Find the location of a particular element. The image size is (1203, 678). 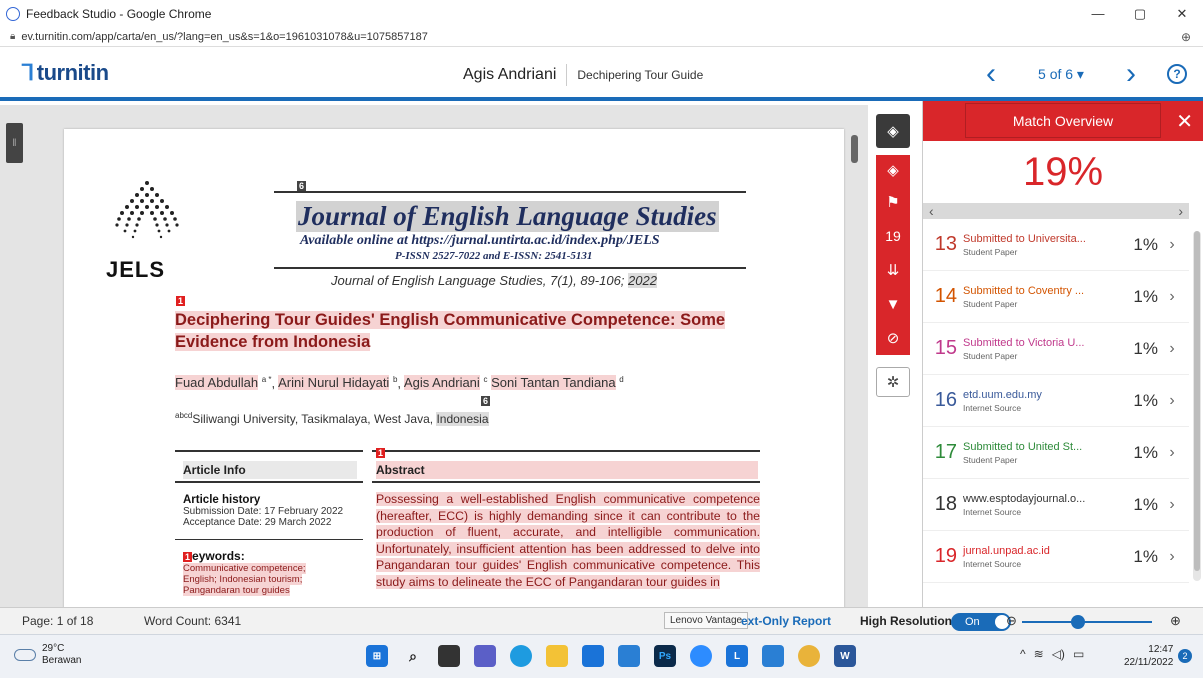

close-panel-icon: ✕ is located at coordinates (1184, 121).